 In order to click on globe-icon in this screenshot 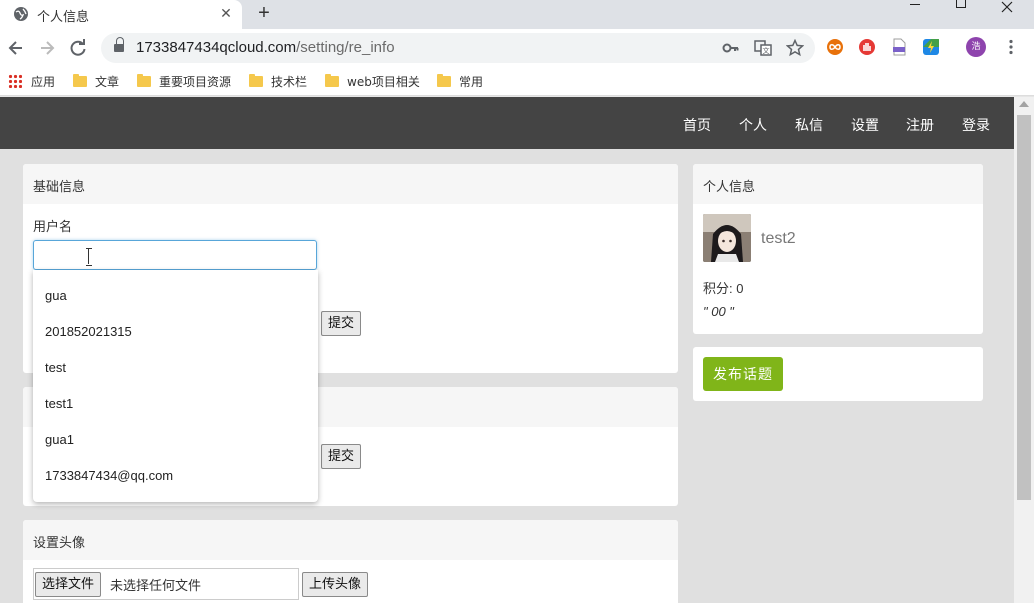, I will do `click(21, 14)`.